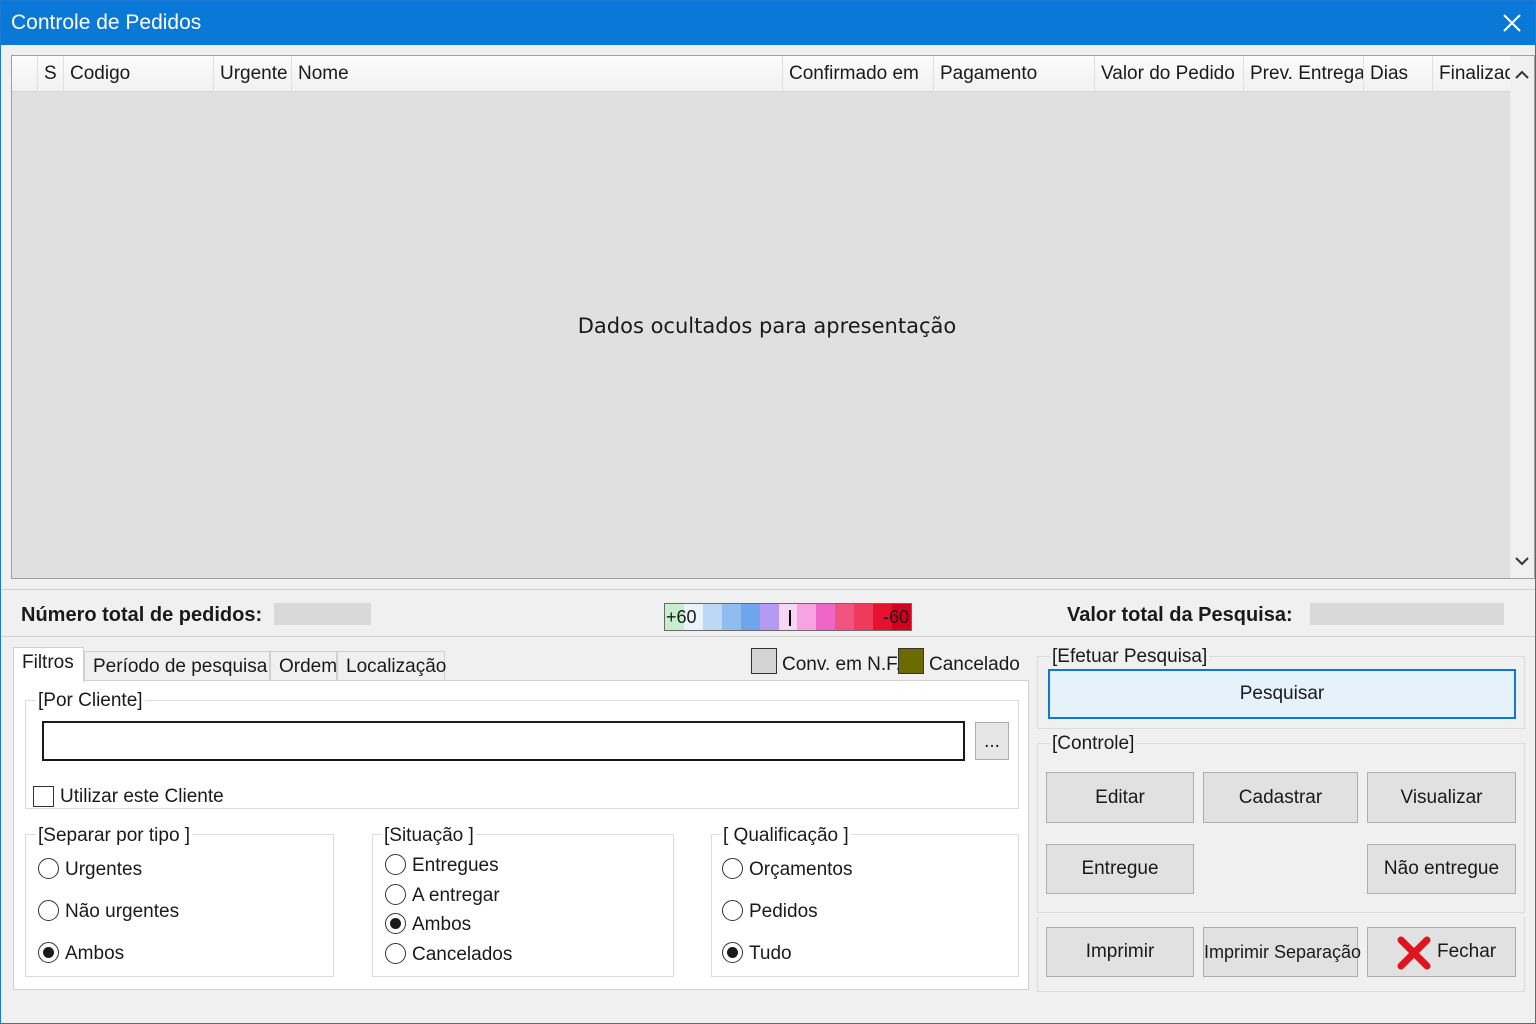 This screenshot has height=1024, width=1536. Describe the element at coordinates (770, 953) in the screenshot. I see `qual-all-label: Tudo` at that location.